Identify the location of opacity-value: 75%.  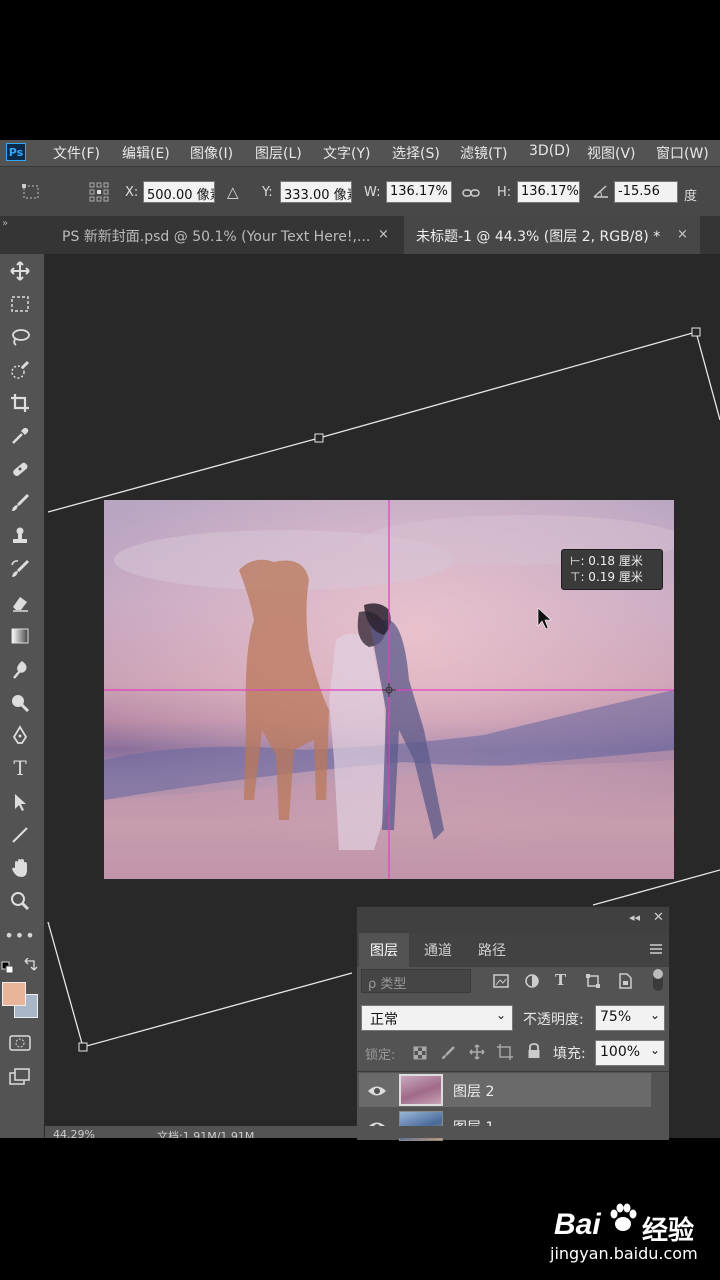
(616, 1017).